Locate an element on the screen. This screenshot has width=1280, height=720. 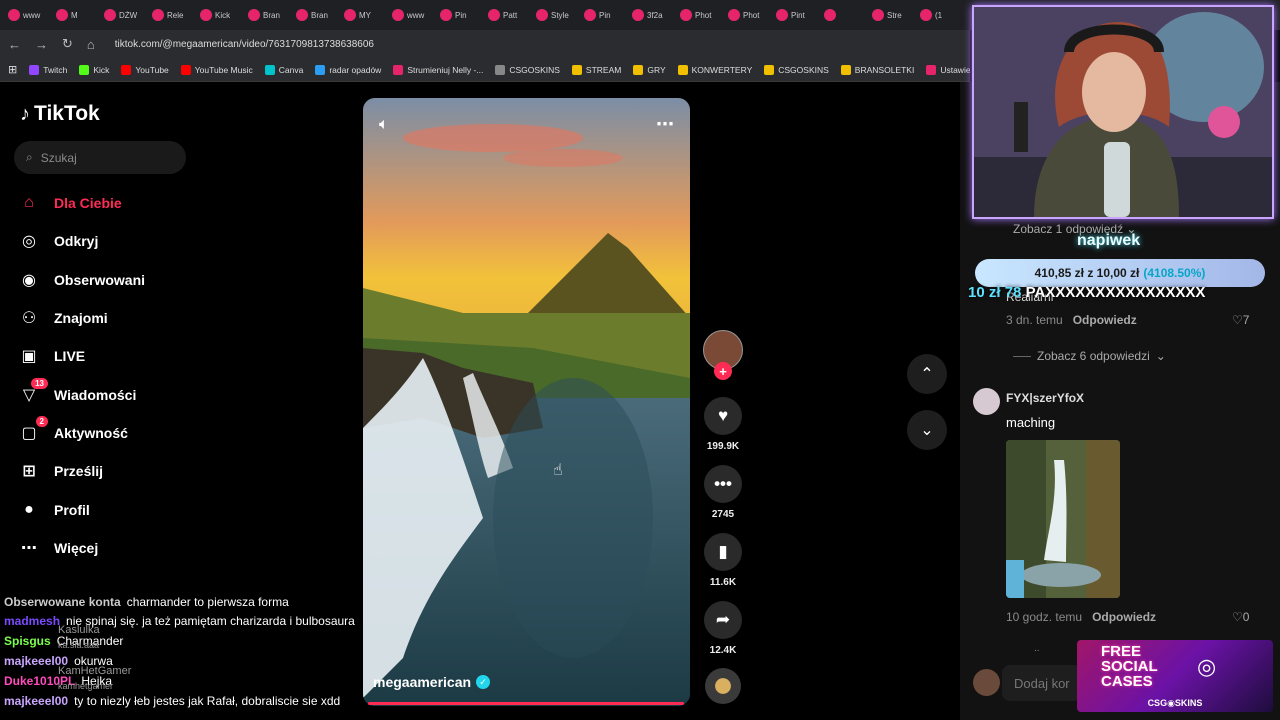
comment-1-likes: ♡7 is located at coordinates (1240, 320).